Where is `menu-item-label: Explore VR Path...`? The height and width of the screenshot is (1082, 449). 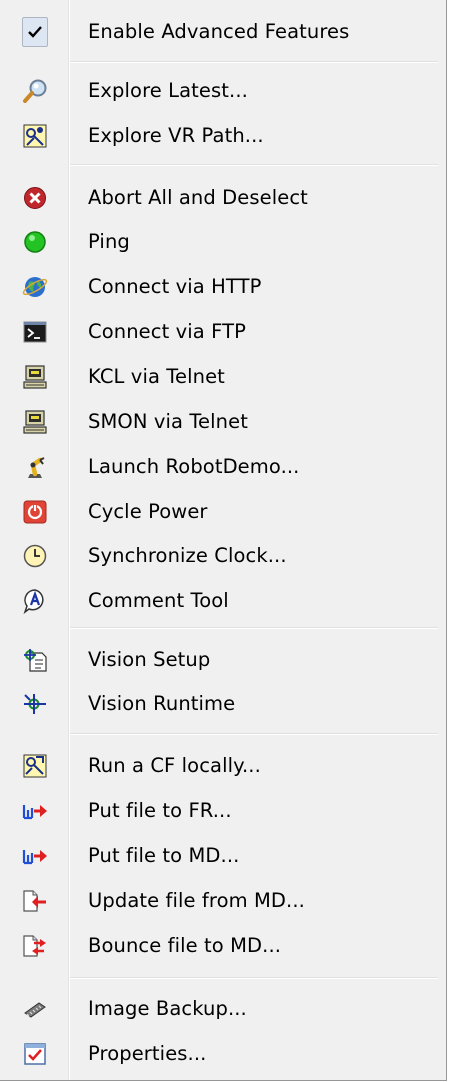
menu-item-label: Explore VR Path... is located at coordinates (176, 135).